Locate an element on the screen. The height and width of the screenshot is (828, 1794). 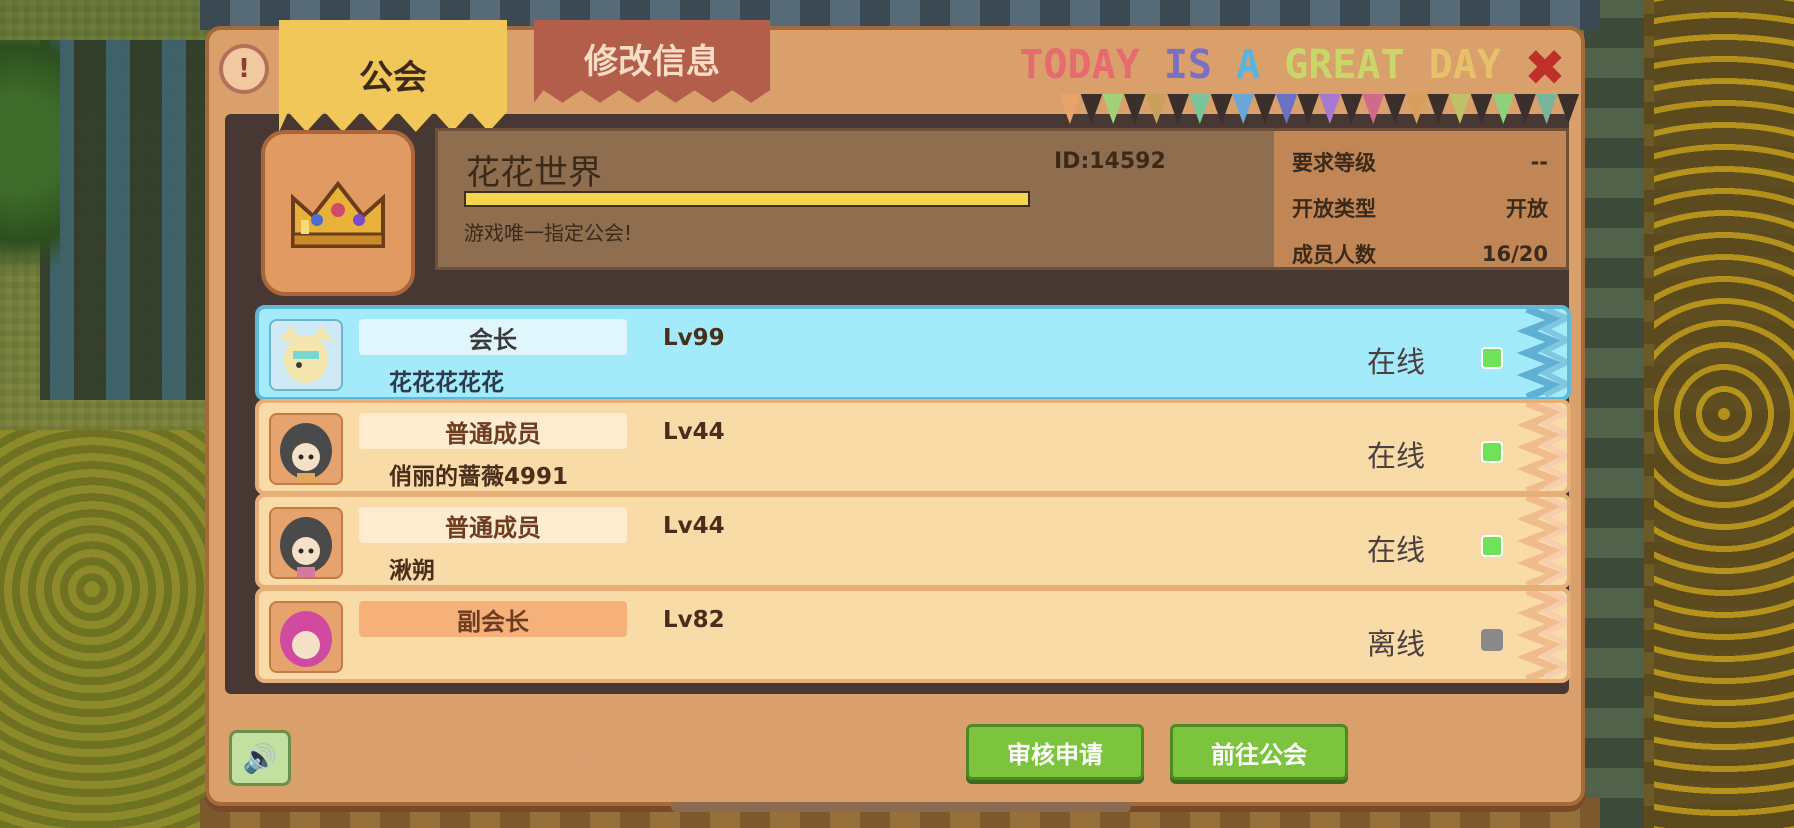
guild-stats: 要求等级 -- 开放类型 开放 成员人数 16/20 is located at coordinates (1420, 199).